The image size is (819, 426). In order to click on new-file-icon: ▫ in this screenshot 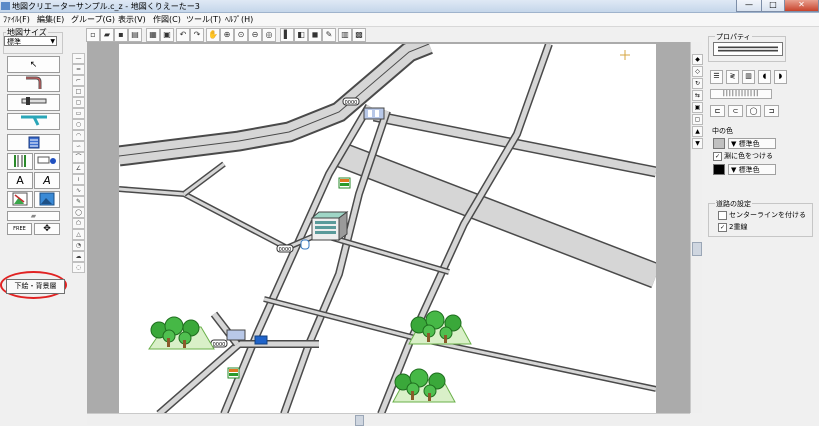, I will do `click(93, 35)`.